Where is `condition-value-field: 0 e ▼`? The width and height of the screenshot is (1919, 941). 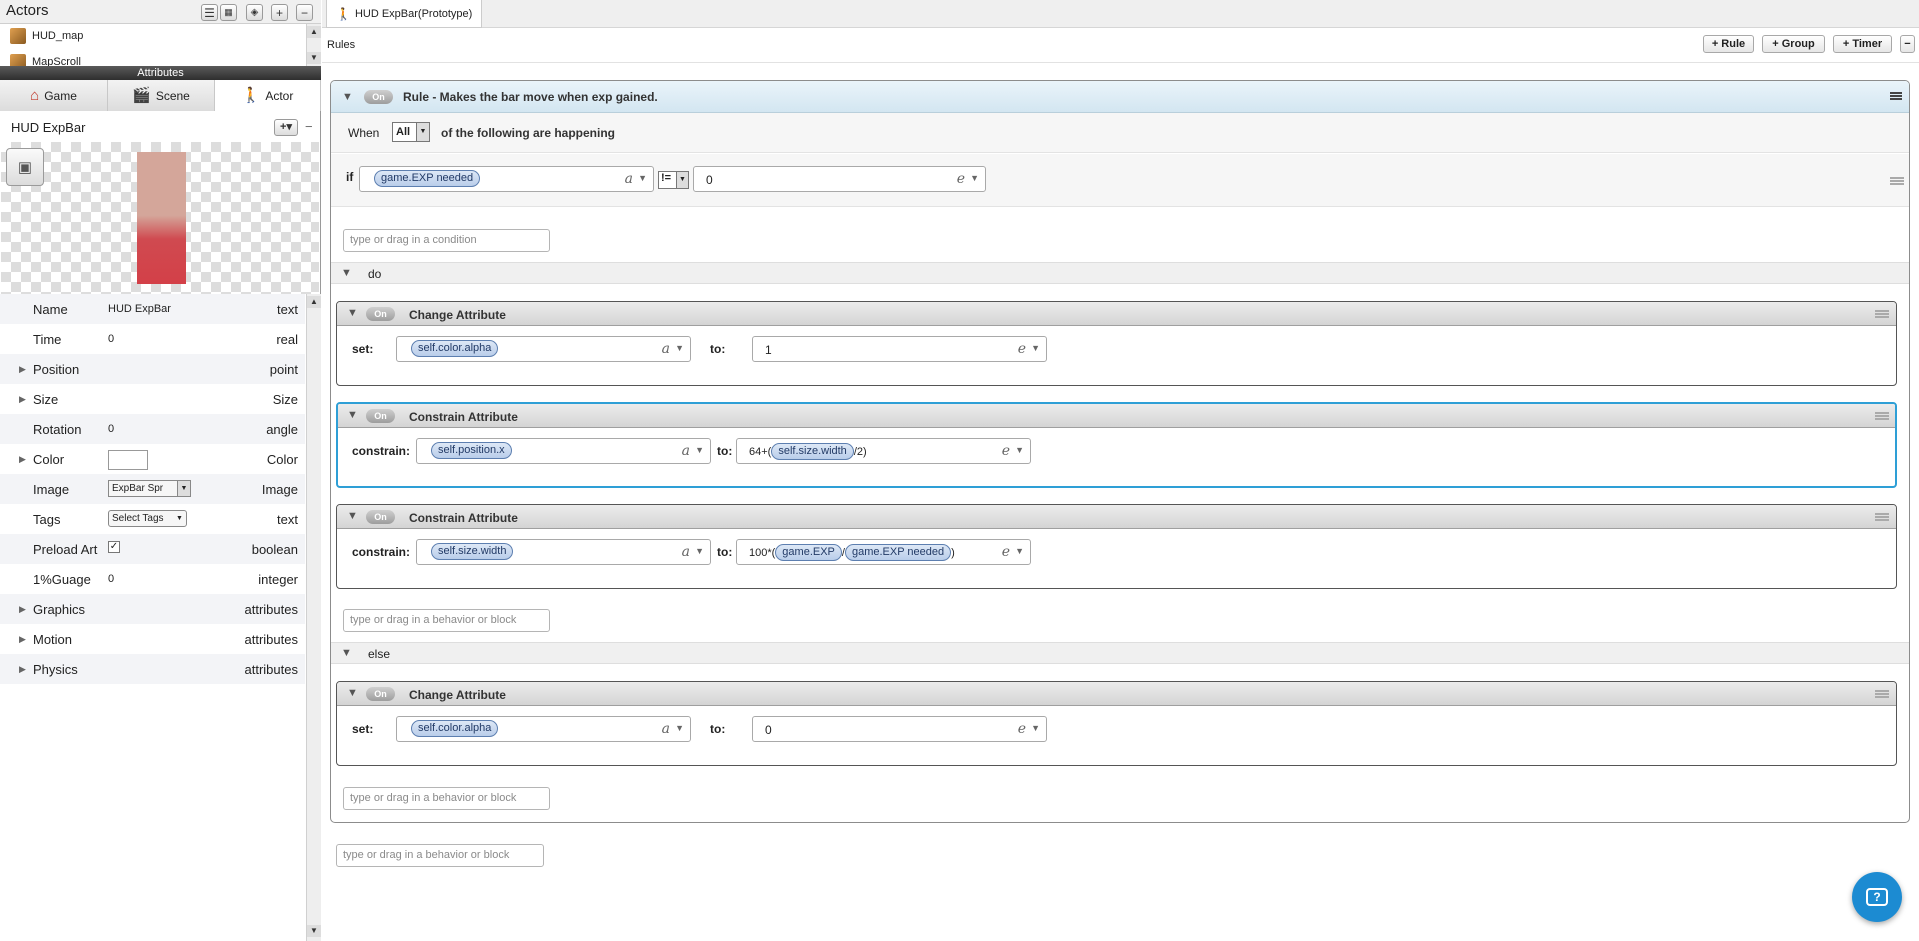 condition-value-field: 0 e ▼ is located at coordinates (839, 179).